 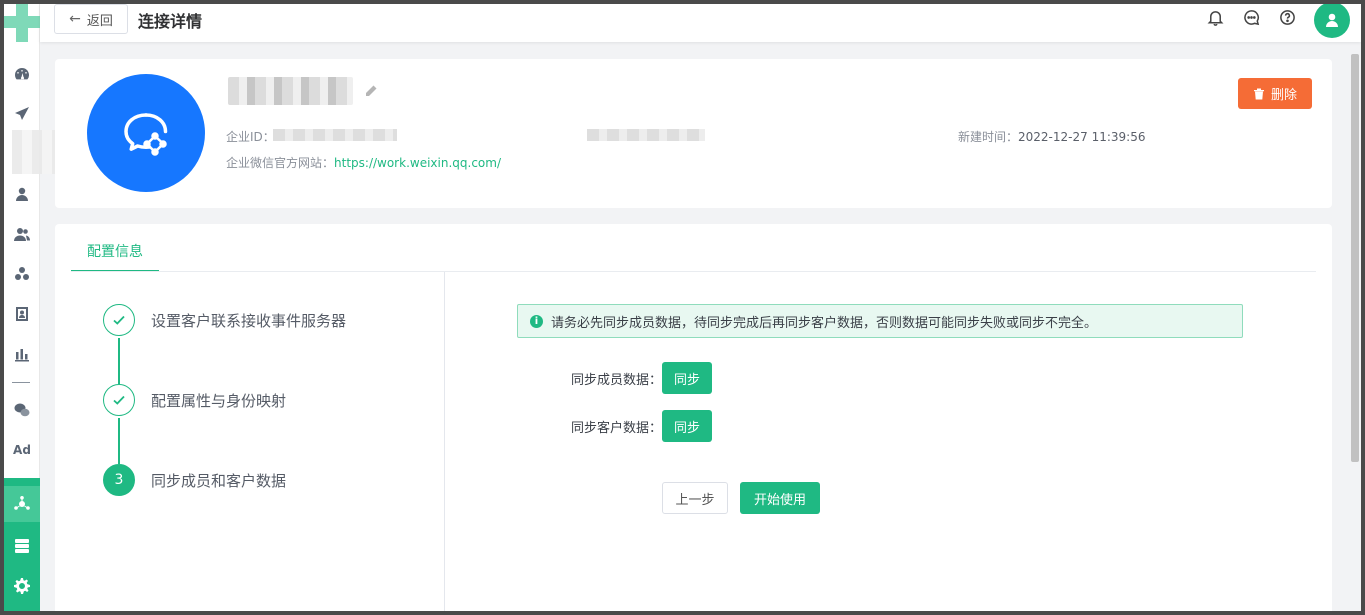 I want to click on created-time: 新建时间：2022-12-27 11:39:56, so click(x=1051, y=136).